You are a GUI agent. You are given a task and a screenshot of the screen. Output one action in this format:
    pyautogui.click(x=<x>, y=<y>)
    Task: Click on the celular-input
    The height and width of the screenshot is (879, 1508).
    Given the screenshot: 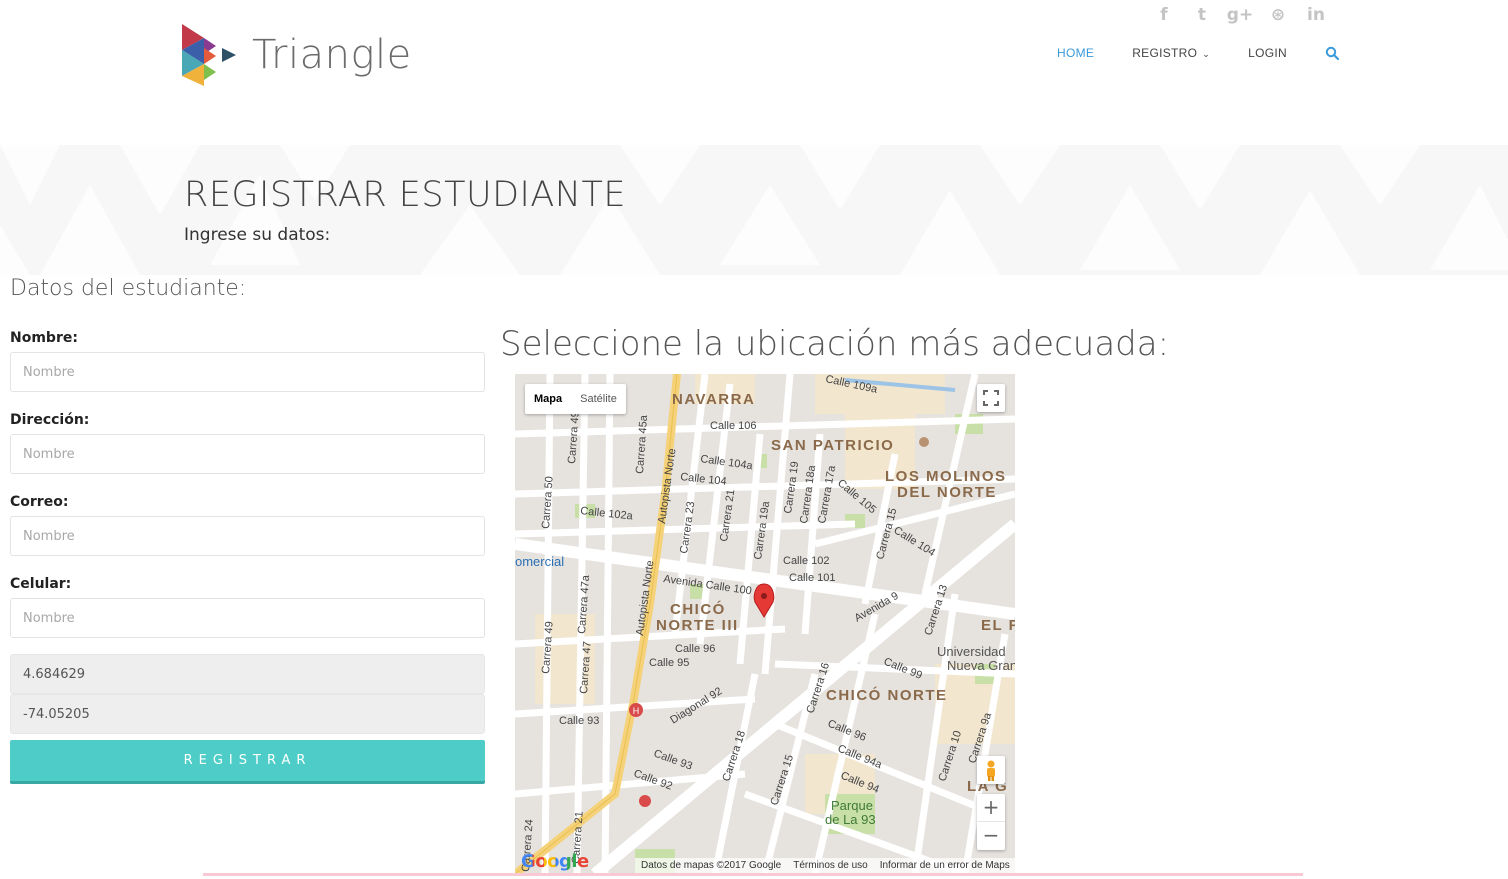 What is the action you would take?
    pyautogui.click(x=247, y=618)
    